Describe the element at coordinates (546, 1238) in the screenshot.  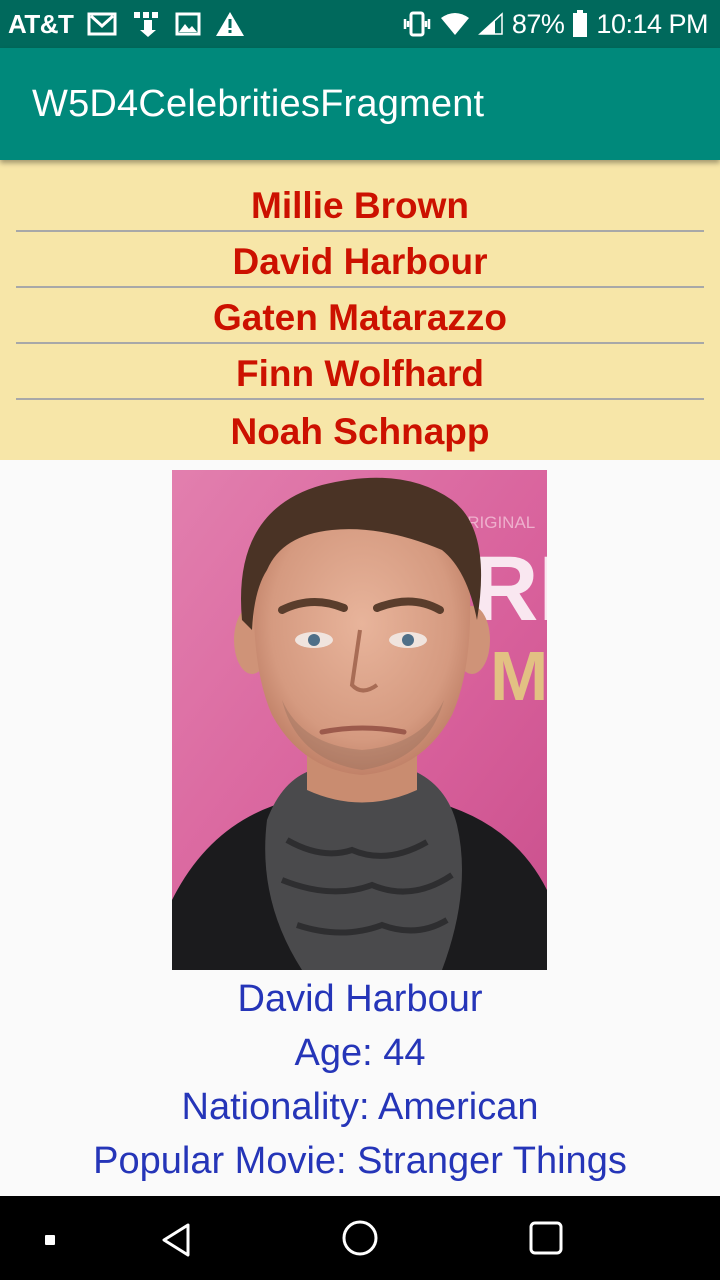
I see `overview-icon` at that location.